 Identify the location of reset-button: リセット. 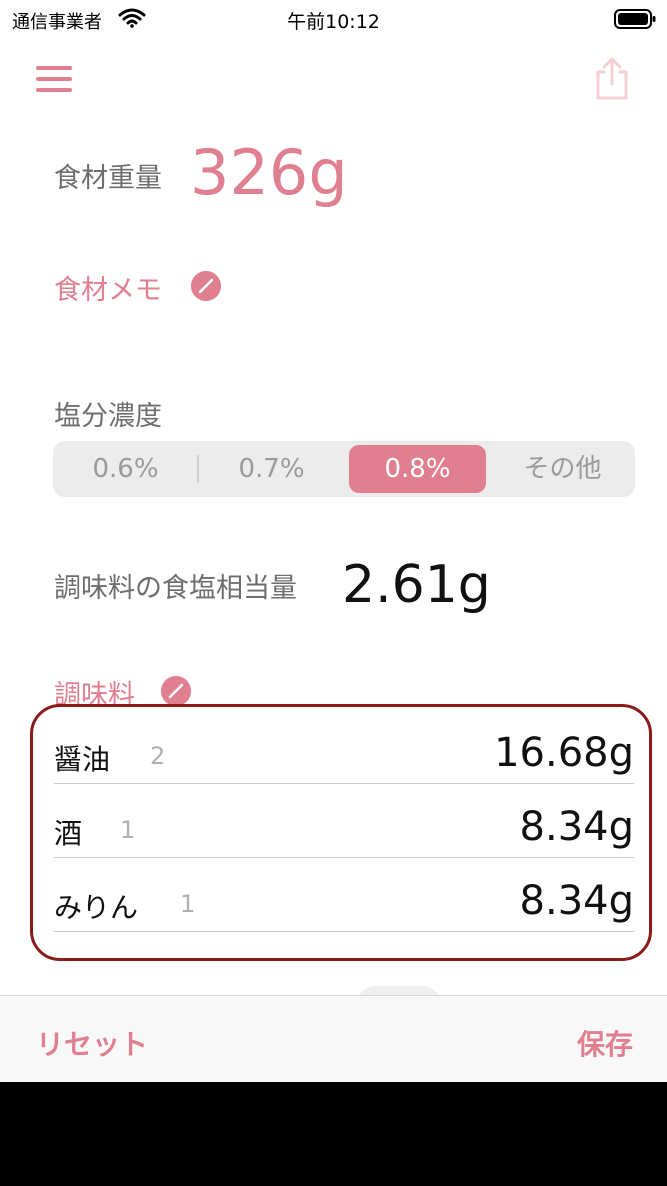
(92, 1043).